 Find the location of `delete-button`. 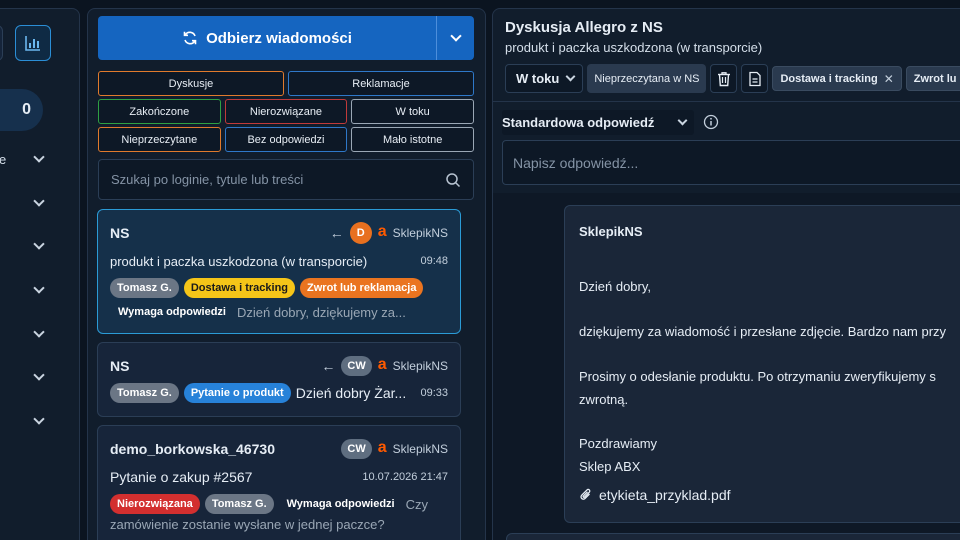

delete-button is located at coordinates (724, 78).